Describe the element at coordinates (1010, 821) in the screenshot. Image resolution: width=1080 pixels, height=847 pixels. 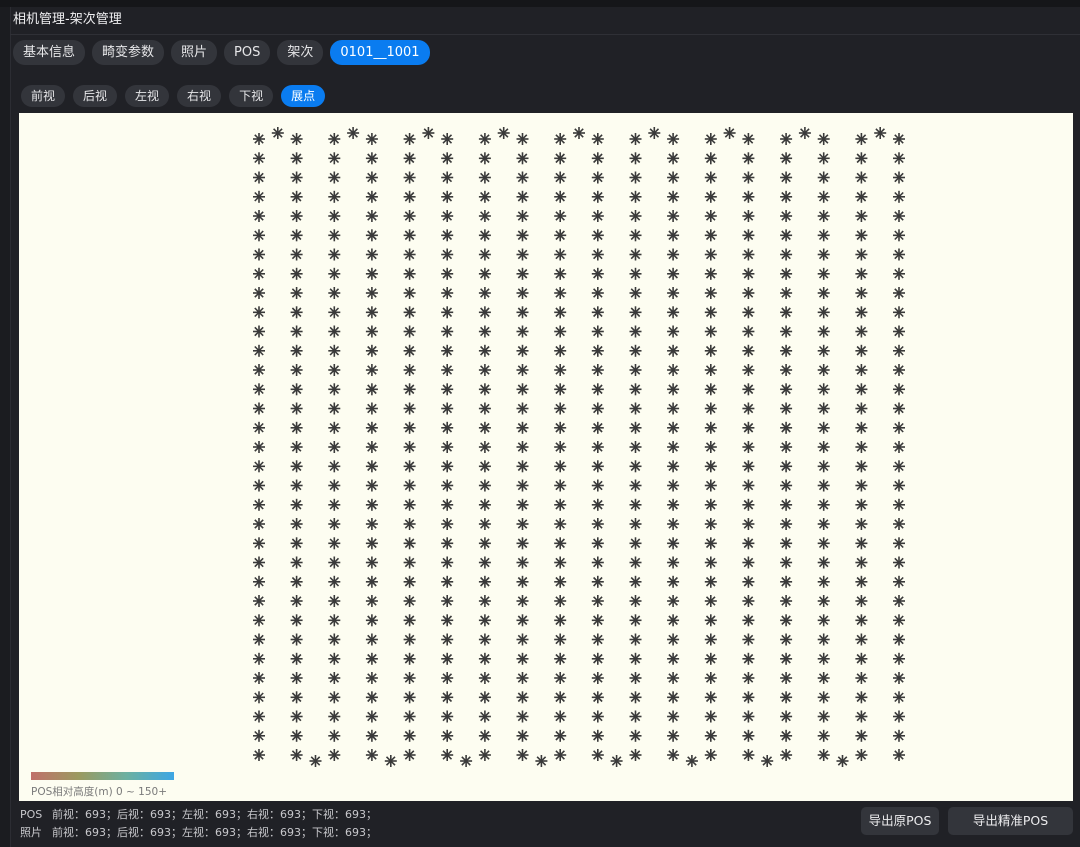
I see `export-precise-pos-button: 导出精准POS` at that location.